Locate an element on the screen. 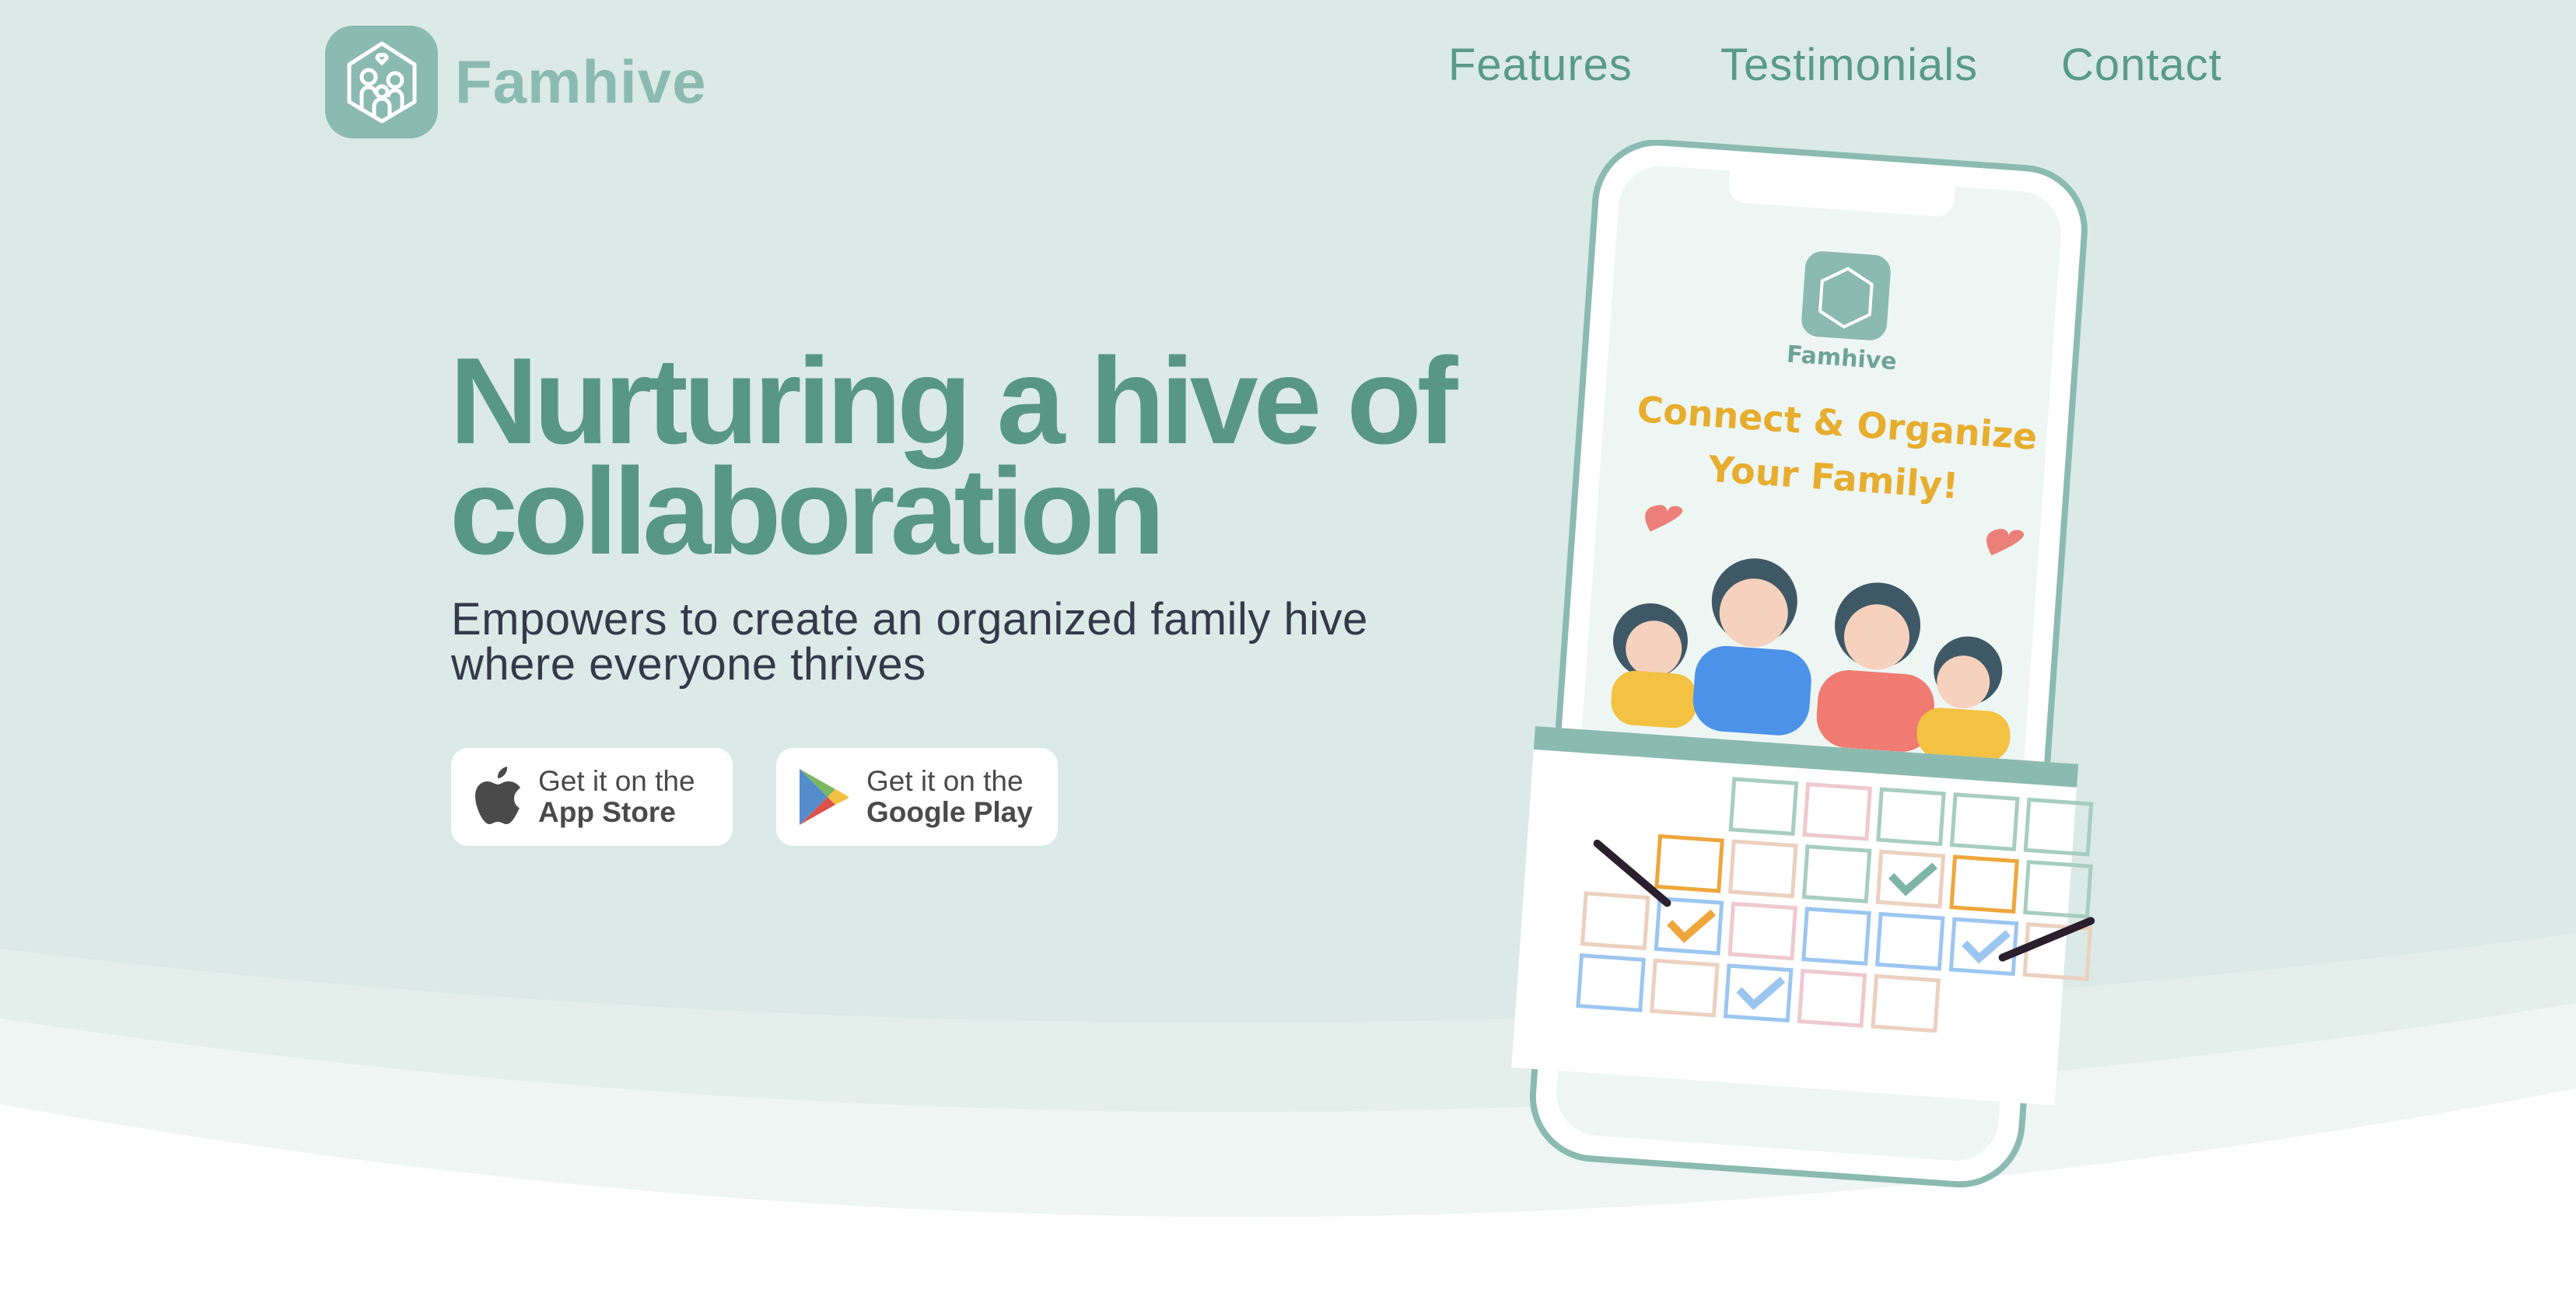 This screenshot has width=2576, height=1314. hero-title-line2: collaboration is located at coordinates (808, 511).